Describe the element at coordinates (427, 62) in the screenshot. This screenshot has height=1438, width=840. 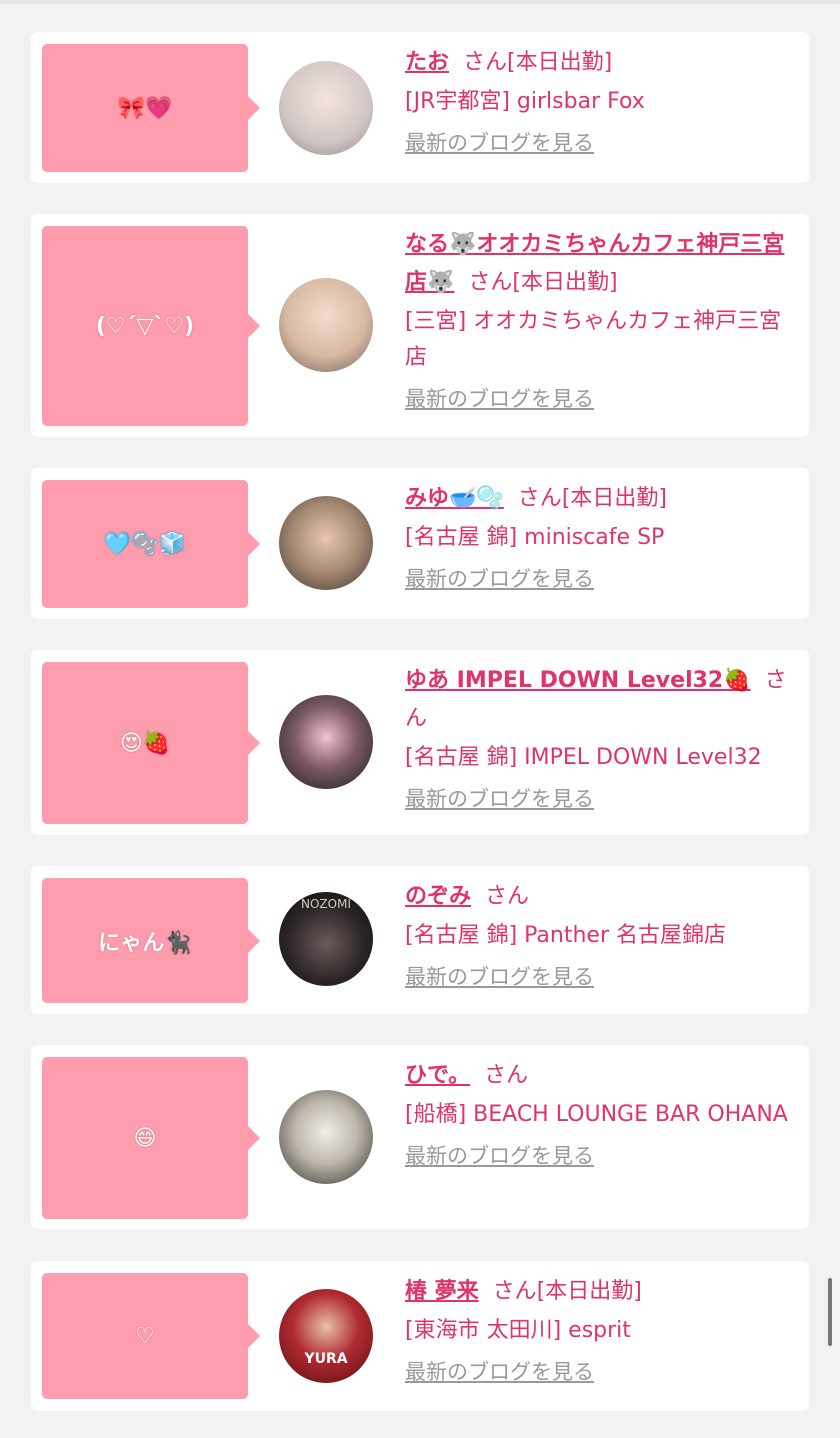
I see `cast-name-link: たお` at that location.